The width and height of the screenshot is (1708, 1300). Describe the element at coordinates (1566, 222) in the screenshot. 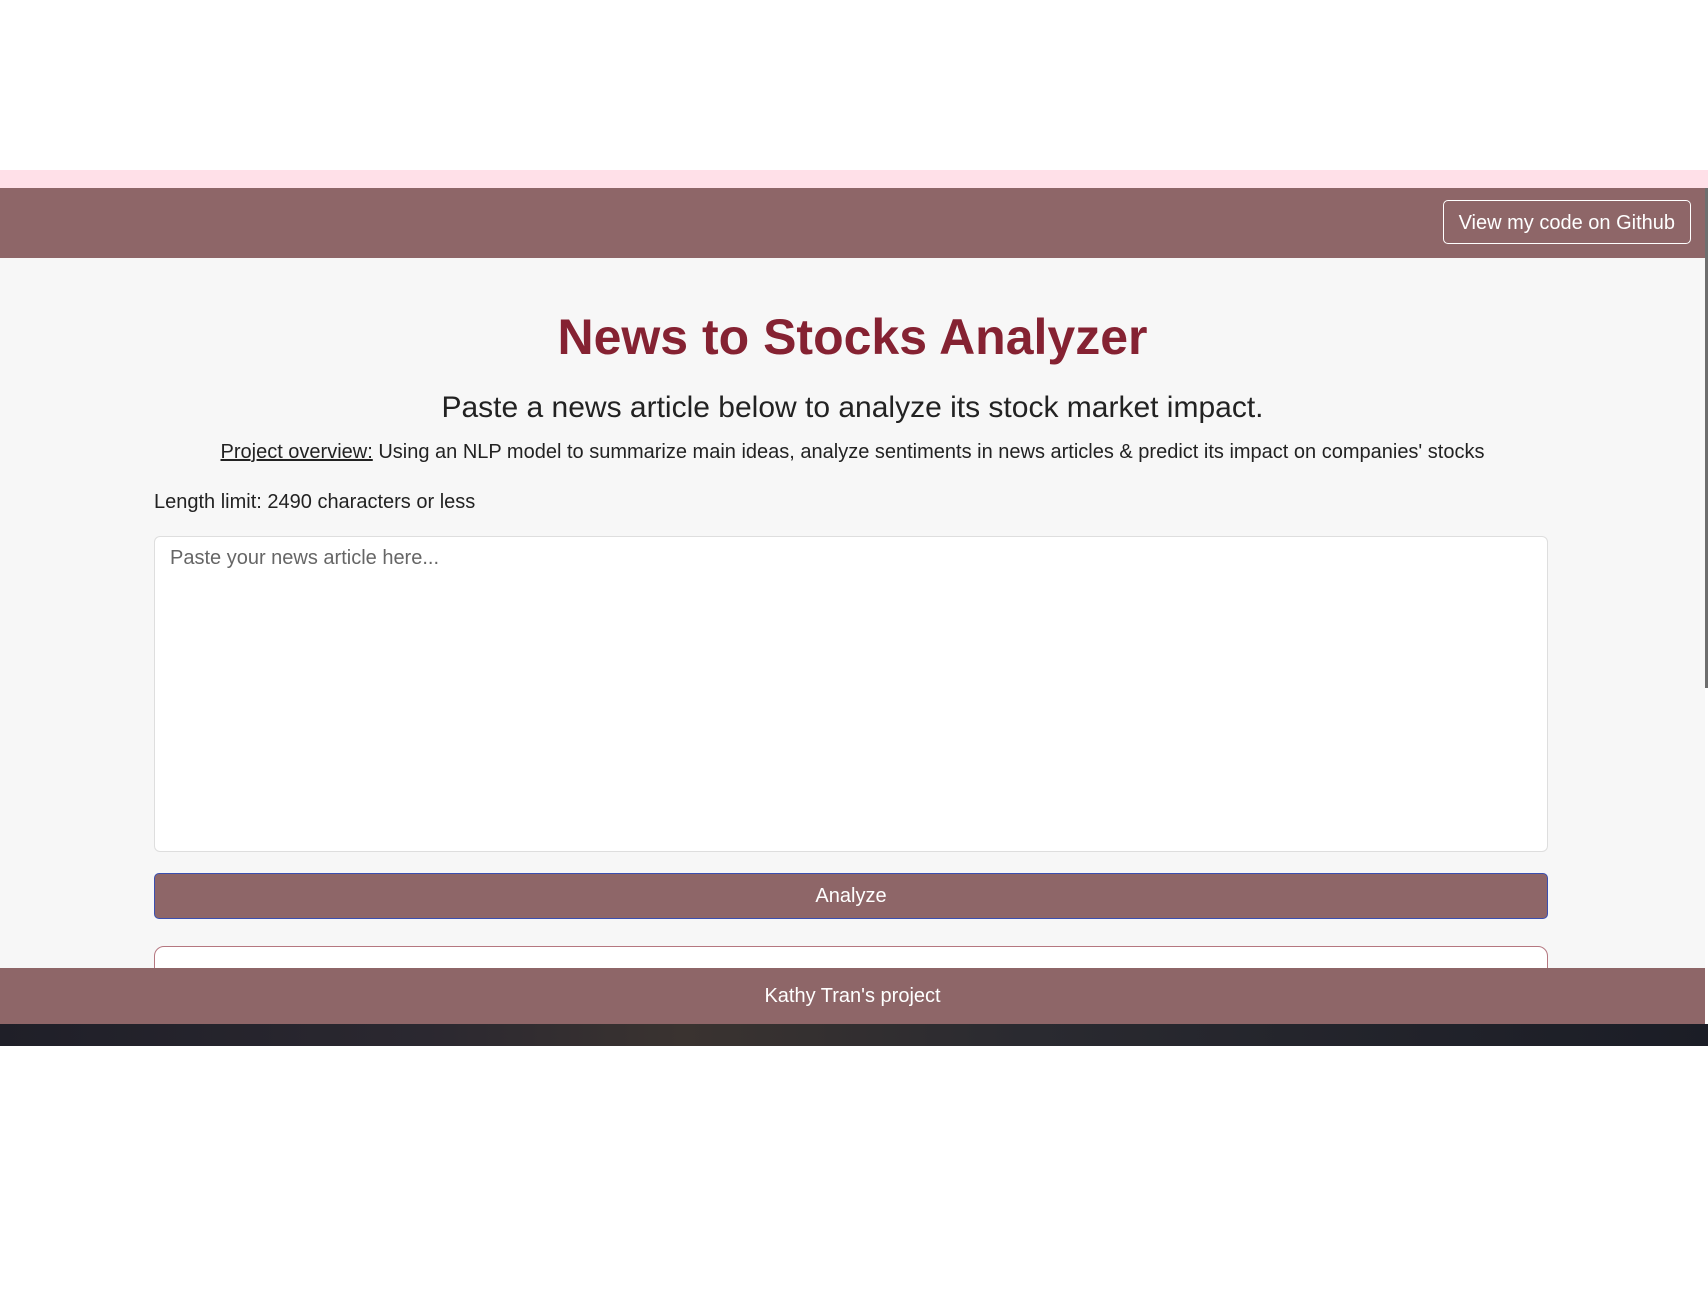

I see `github-button: View my code on Github` at that location.